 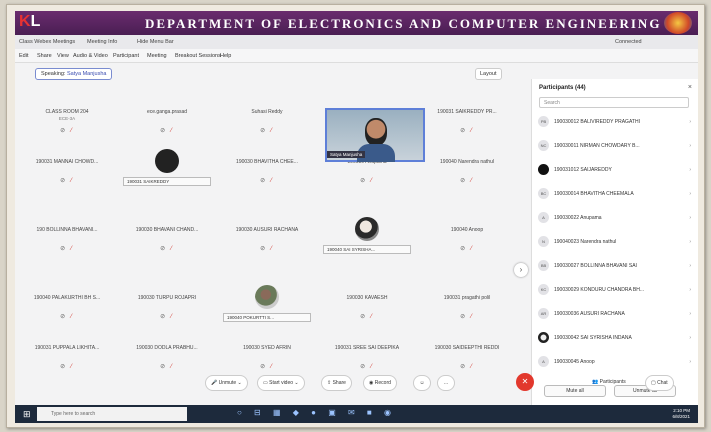 I want to click on participant-name: 190030 AUSURI RACHANA, so click(x=267, y=230).